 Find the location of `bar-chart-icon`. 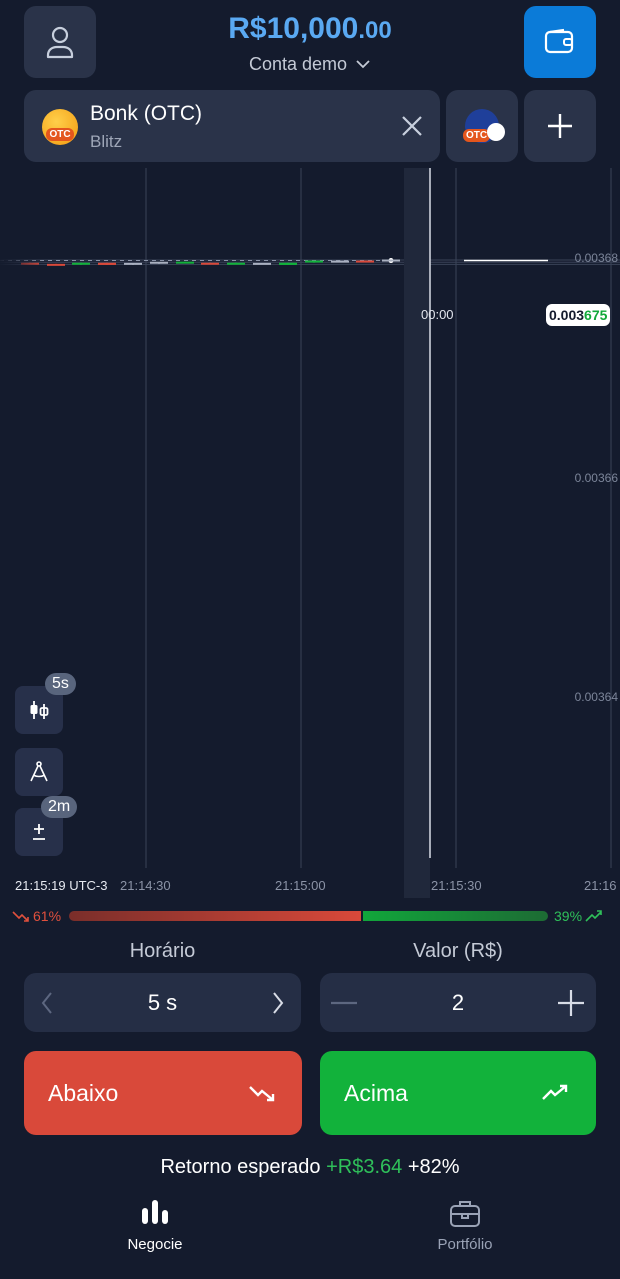

bar-chart-icon is located at coordinates (155, 1212).